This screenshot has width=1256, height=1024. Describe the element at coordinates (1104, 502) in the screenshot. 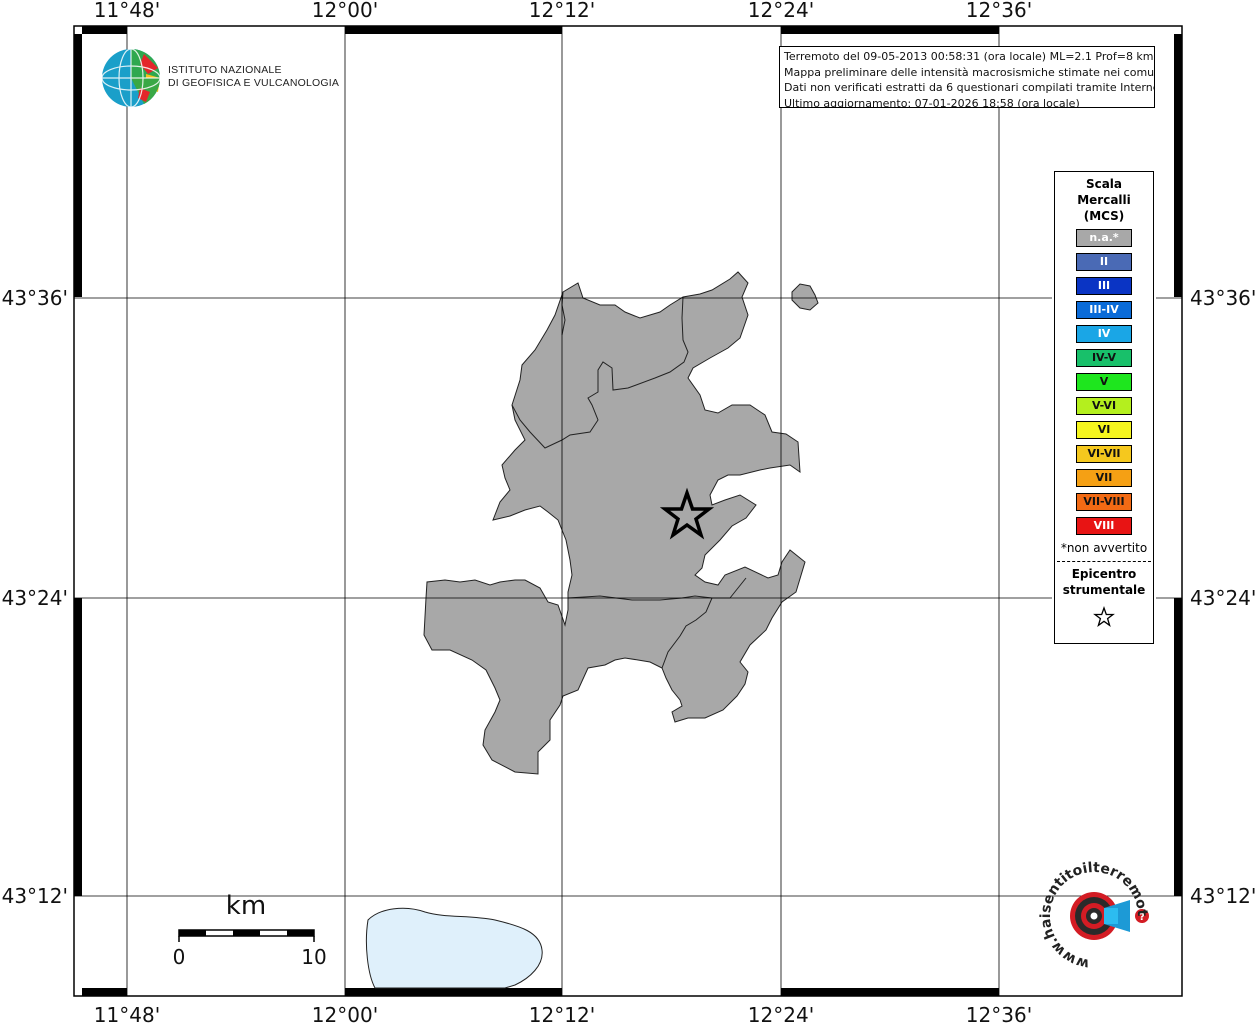

I see `legend-scale-item: VII-VIII` at that location.